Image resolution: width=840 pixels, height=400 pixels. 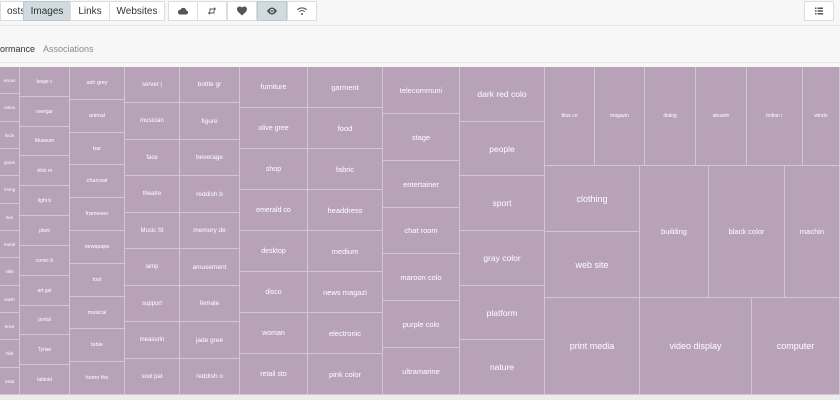 What do you see at coordinates (210, 340) in the screenshot?
I see `treemap-tile: jade gree` at bounding box center [210, 340].